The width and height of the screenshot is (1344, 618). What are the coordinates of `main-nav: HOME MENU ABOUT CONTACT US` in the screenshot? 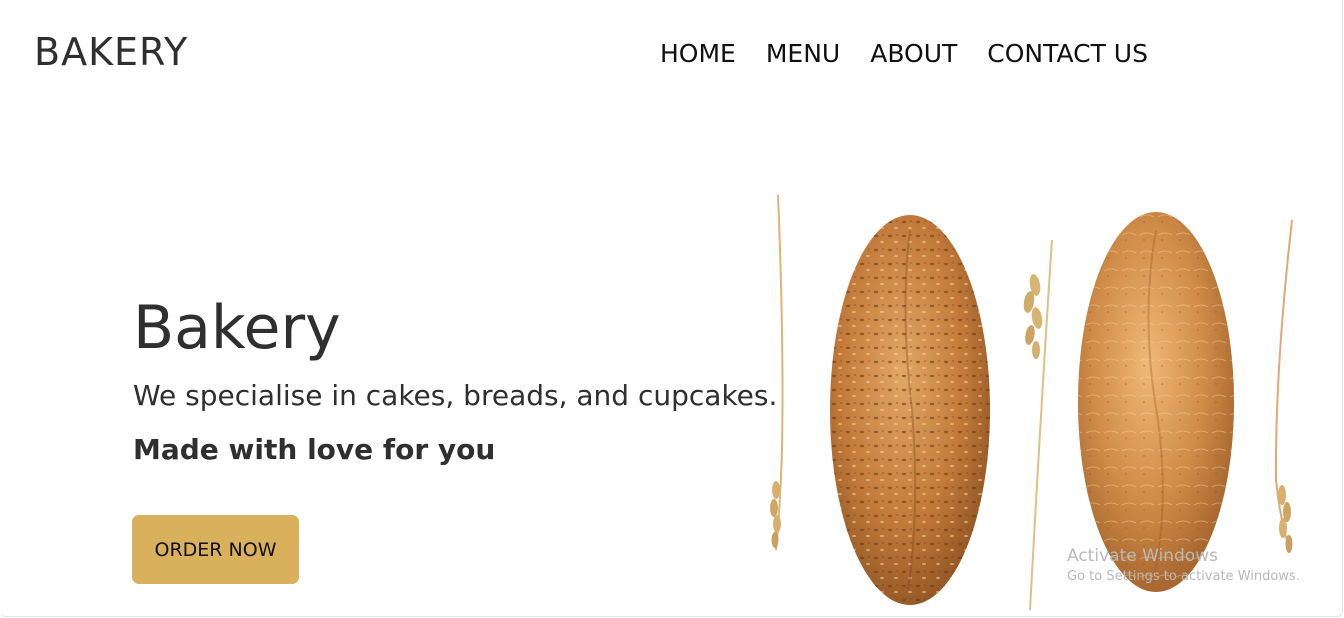 It's located at (904, 54).